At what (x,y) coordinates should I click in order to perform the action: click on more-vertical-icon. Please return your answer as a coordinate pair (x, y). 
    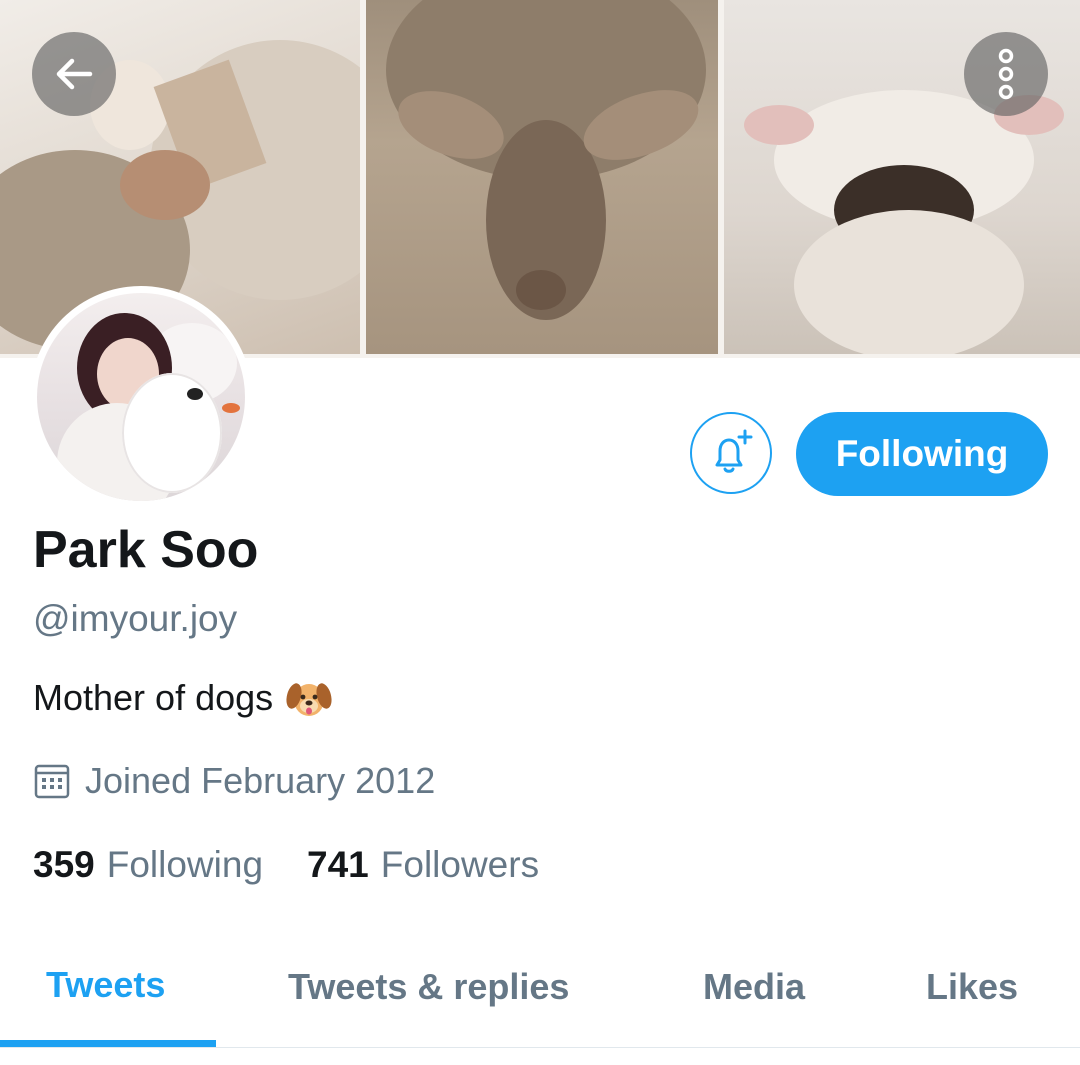
    Looking at the image, I should click on (1006, 74).